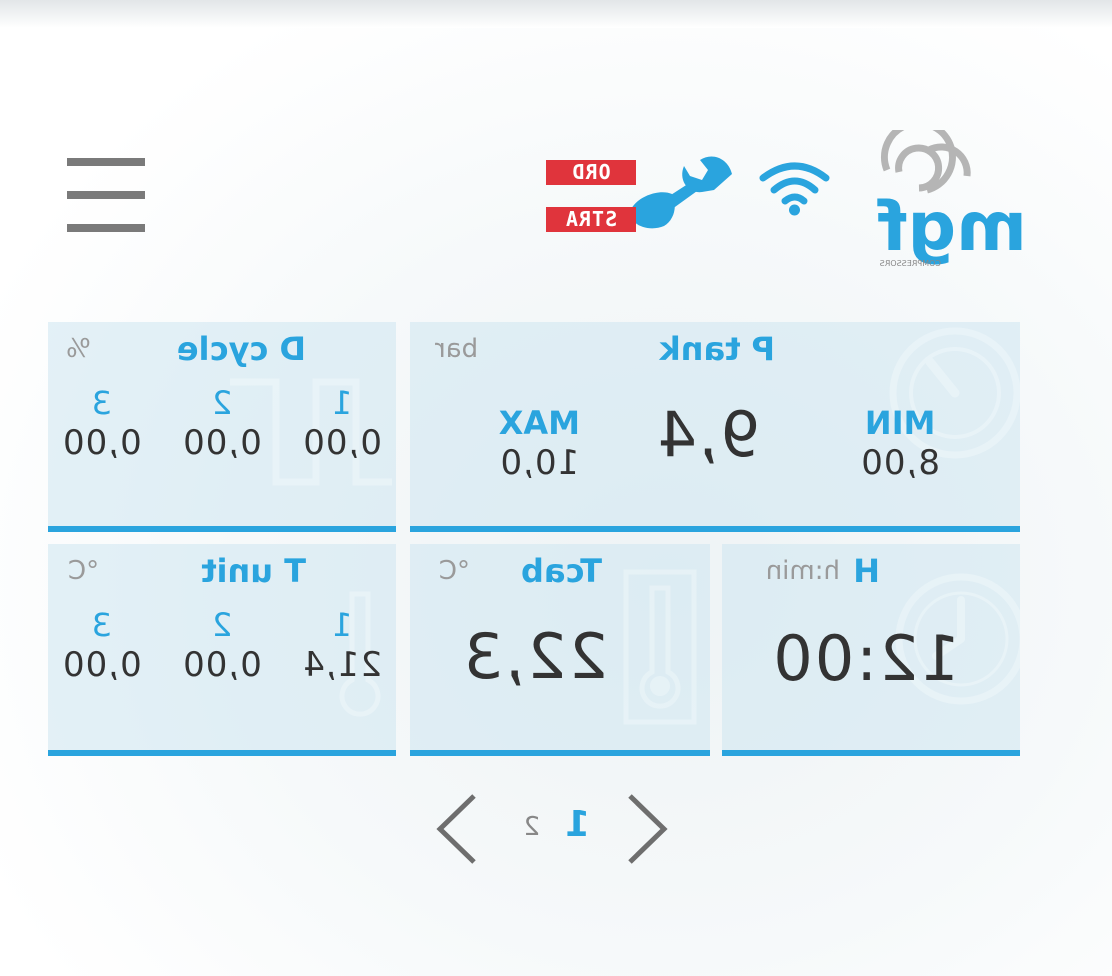 The height and width of the screenshot is (976, 1112). I want to click on card-unit: h:min, so click(802, 571).